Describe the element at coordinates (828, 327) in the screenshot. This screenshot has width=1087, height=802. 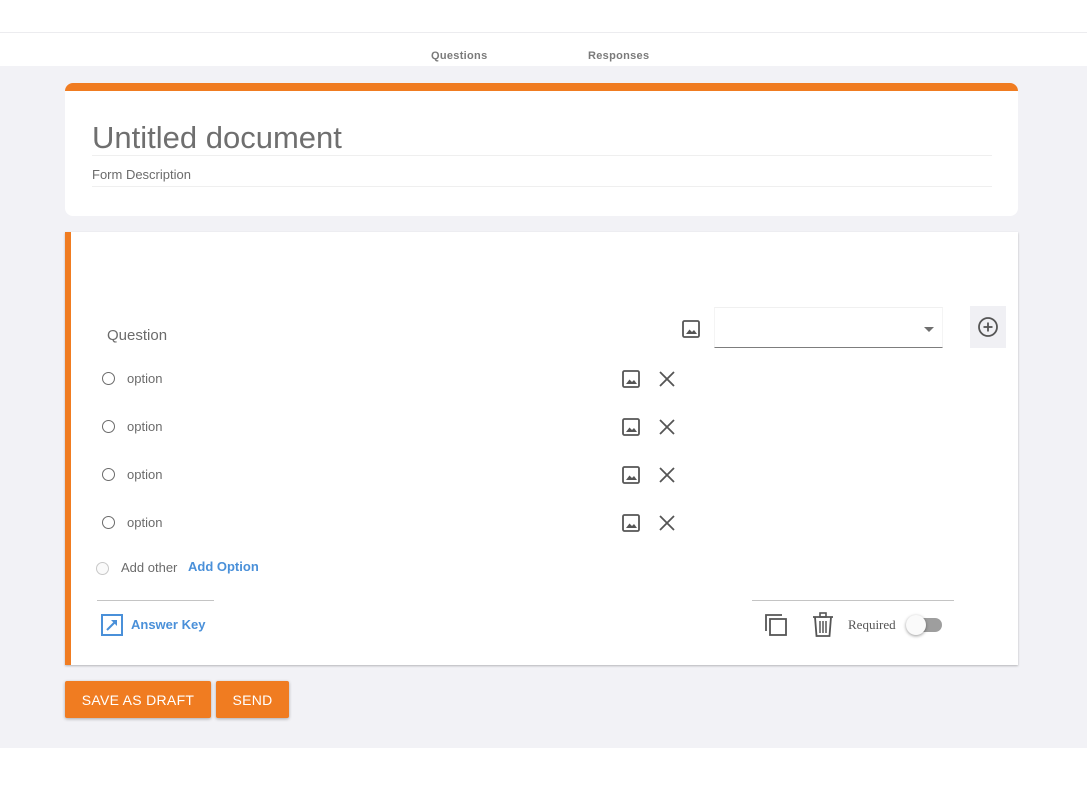
I see `question-type-select` at that location.